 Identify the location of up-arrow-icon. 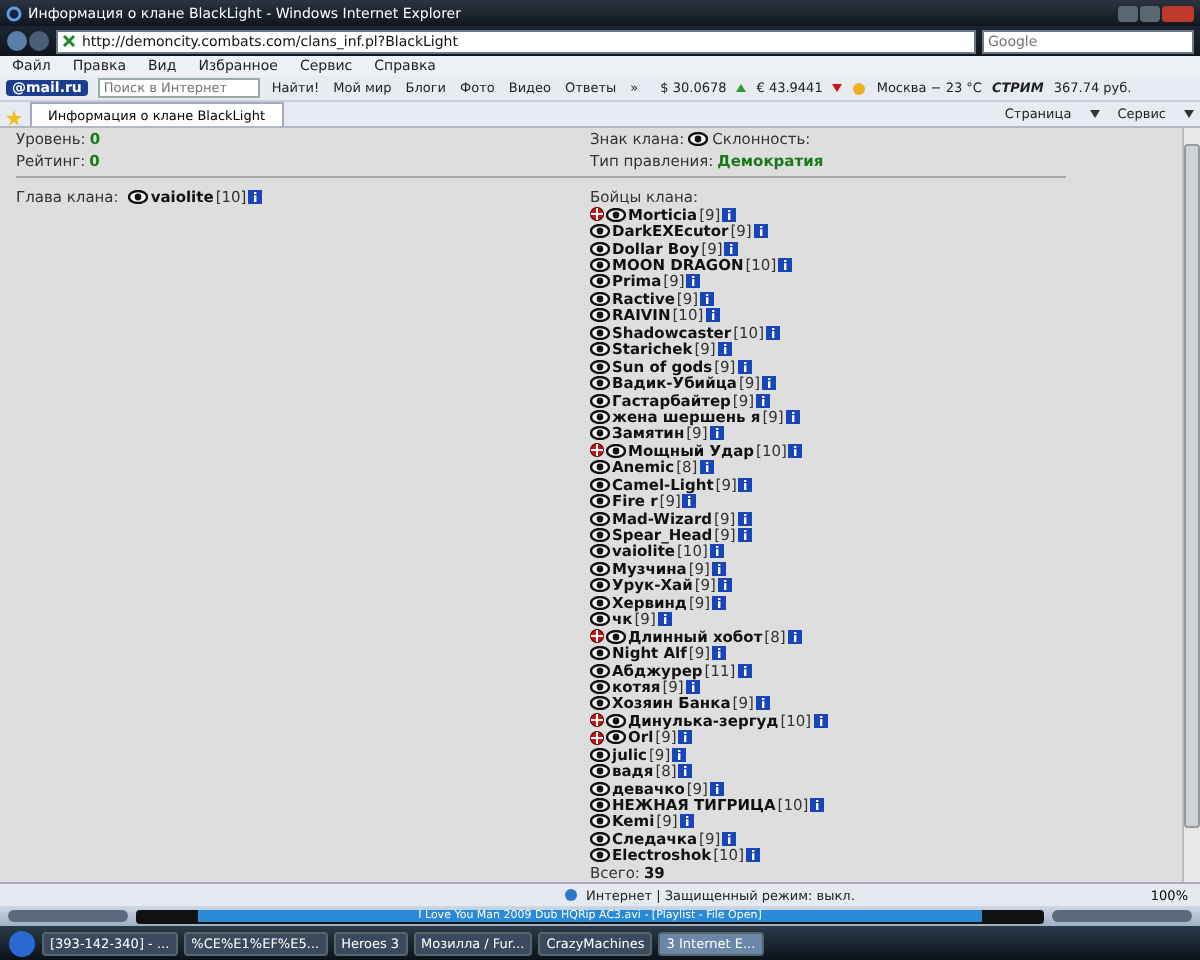
(741, 88).